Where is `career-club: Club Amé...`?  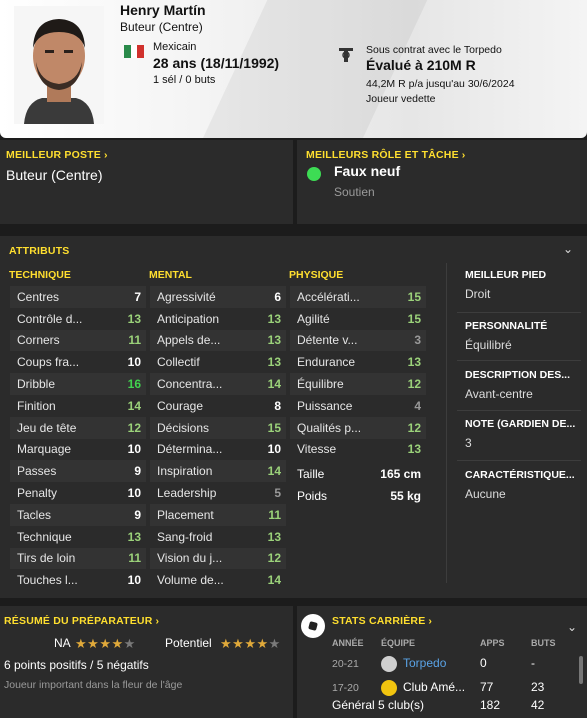 career-club: Club Amé... is located at coordinates (434, 687).